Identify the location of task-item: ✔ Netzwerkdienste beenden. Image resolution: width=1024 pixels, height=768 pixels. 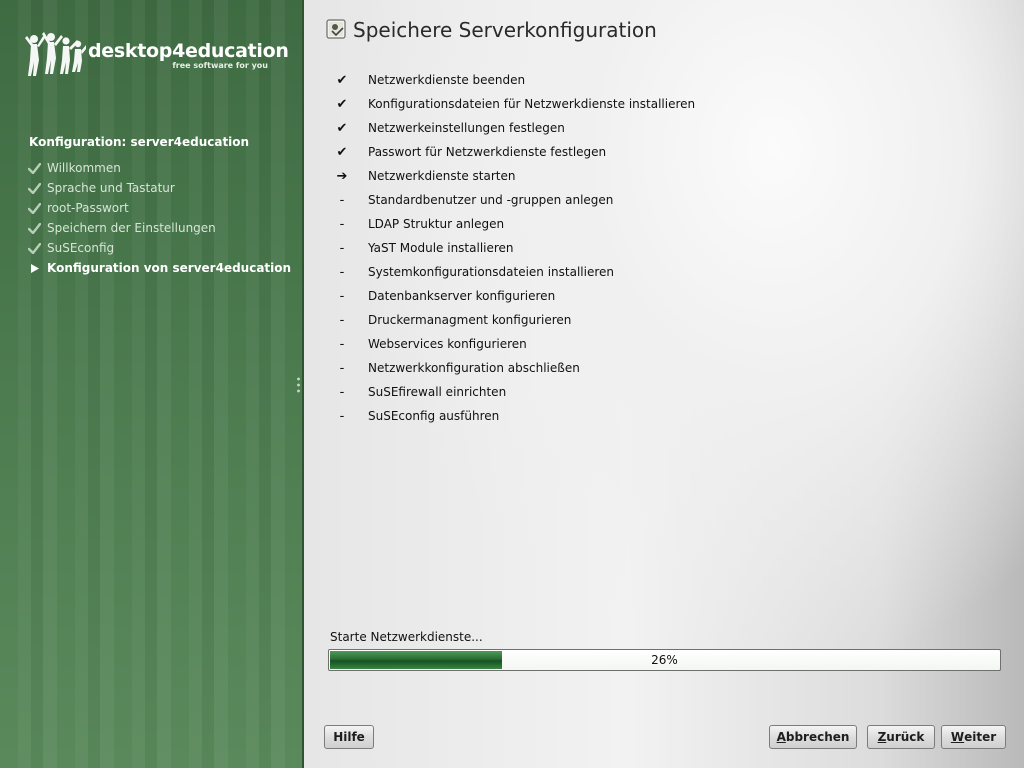
(513, 80).